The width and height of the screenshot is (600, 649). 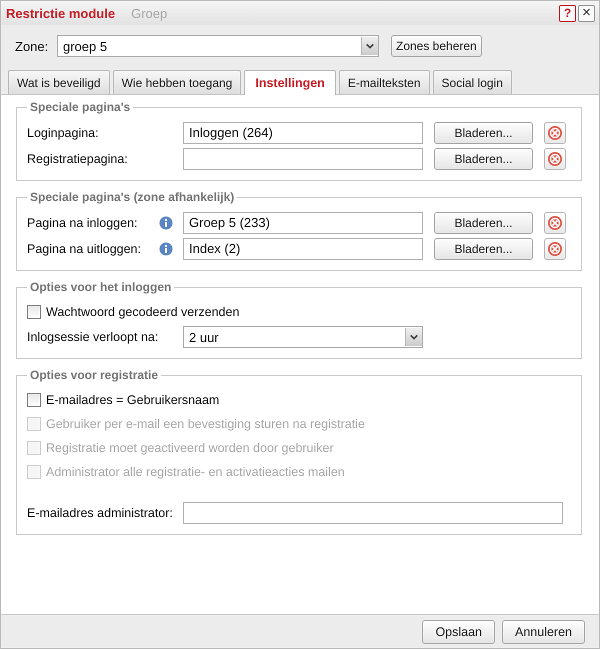 What do you see at coordinates (59, 82) in the screenshot?
I see `tab: Wat is beveiligd` at bounding box center [59, 82].